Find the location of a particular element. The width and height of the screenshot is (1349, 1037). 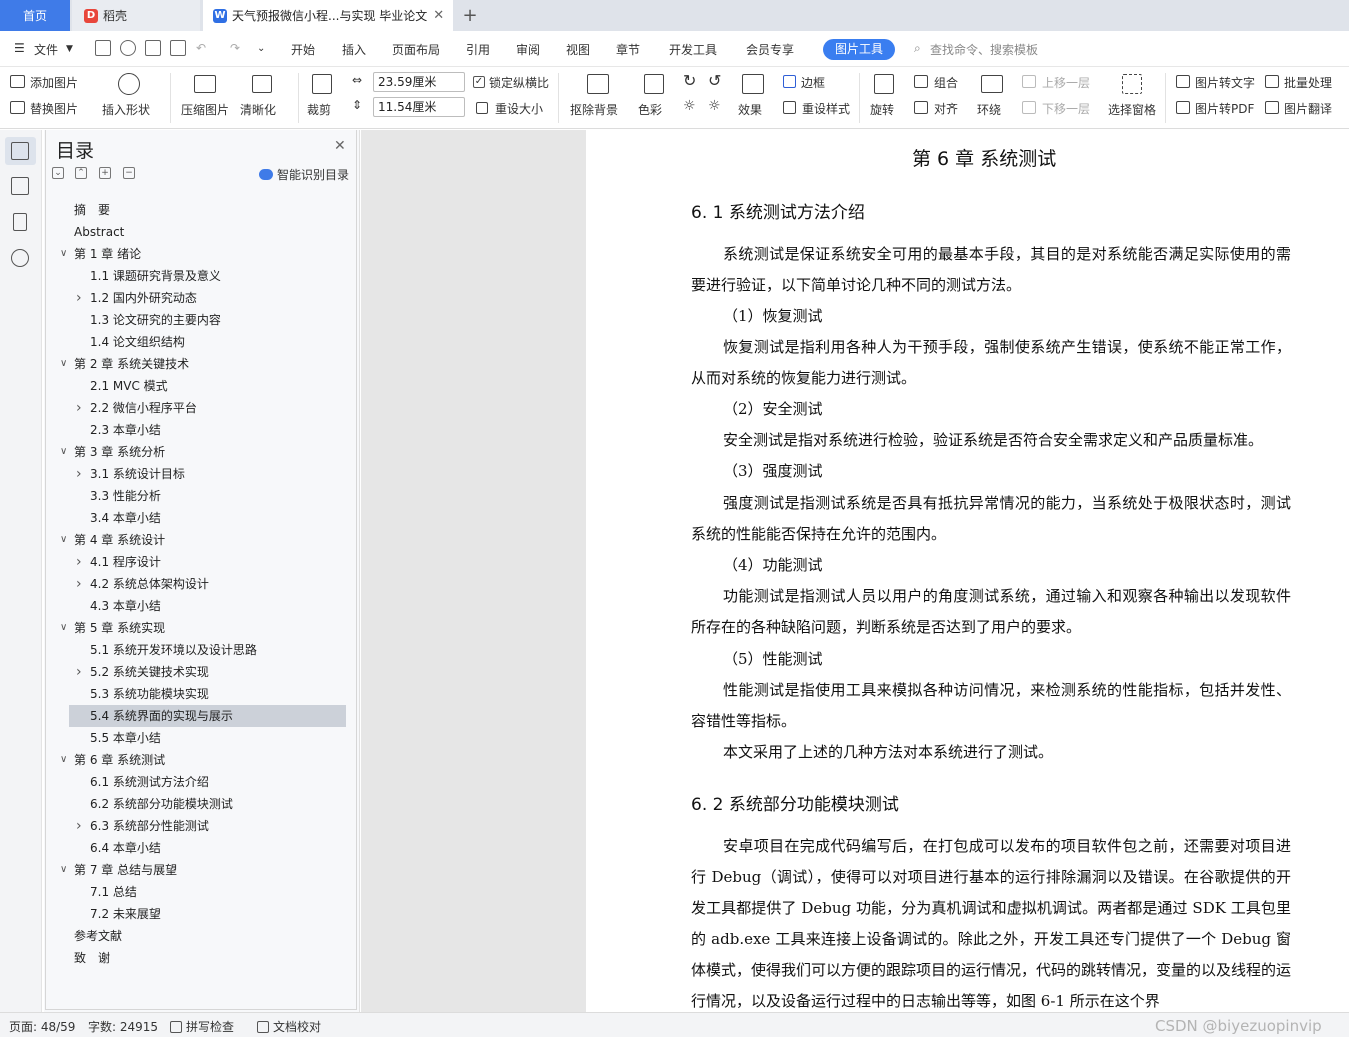

color-button: 色彩 is located at coordinates (650, 109).